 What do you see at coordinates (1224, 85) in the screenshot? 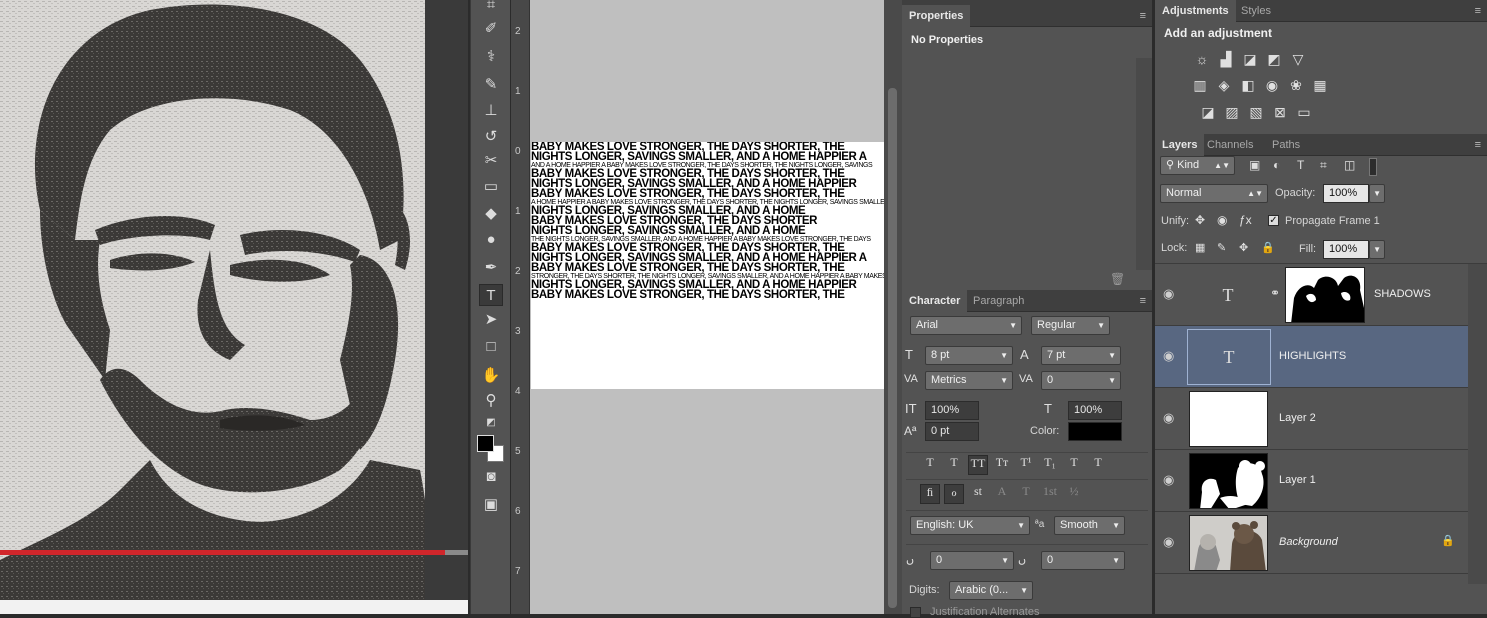
I see `hue-icon: ◈` at bounding box center [1224, 85].